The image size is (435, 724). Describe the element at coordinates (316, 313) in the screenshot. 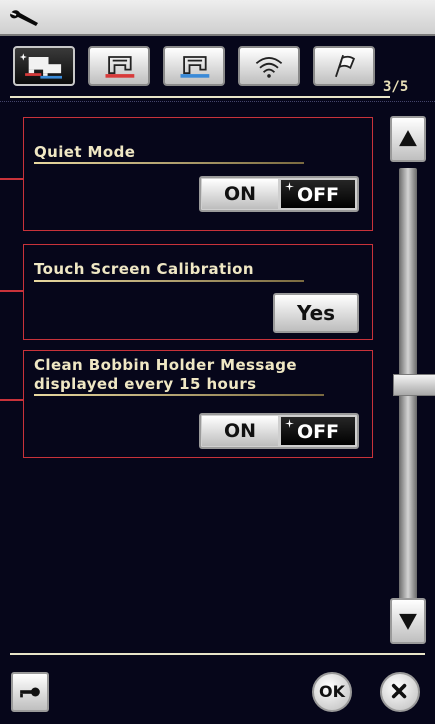

I see `calibration-yes-button: Yes` at that location.